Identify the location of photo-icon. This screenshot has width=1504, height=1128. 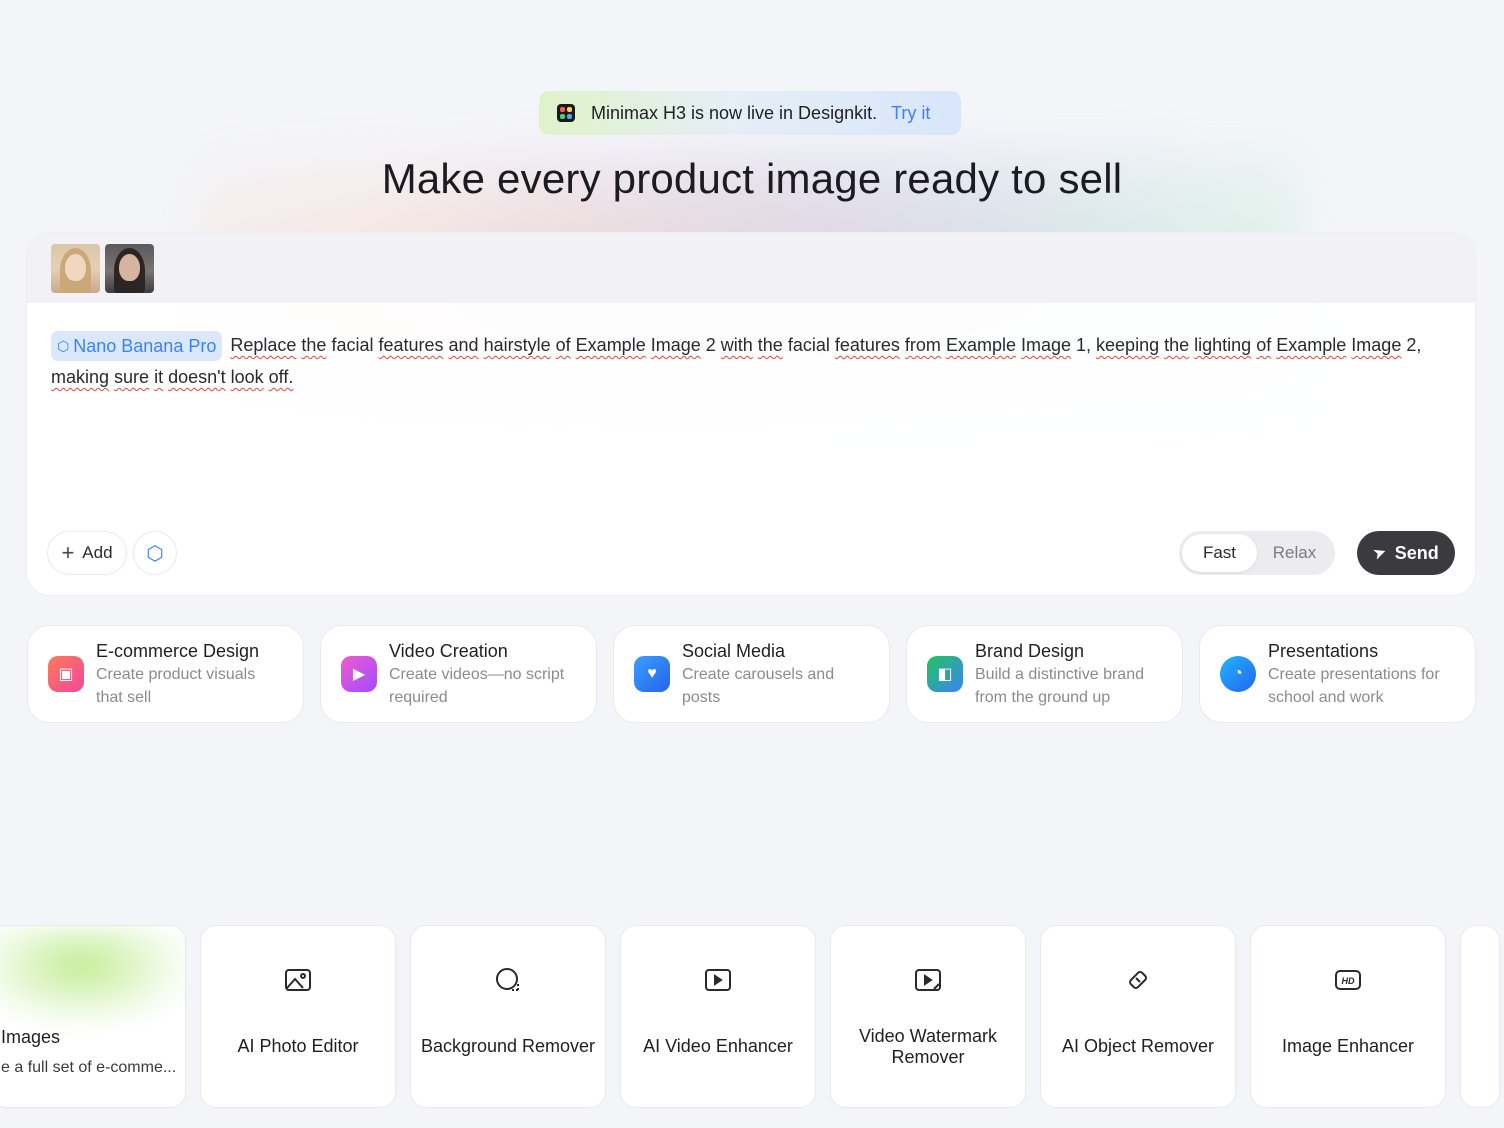
(298, 980).